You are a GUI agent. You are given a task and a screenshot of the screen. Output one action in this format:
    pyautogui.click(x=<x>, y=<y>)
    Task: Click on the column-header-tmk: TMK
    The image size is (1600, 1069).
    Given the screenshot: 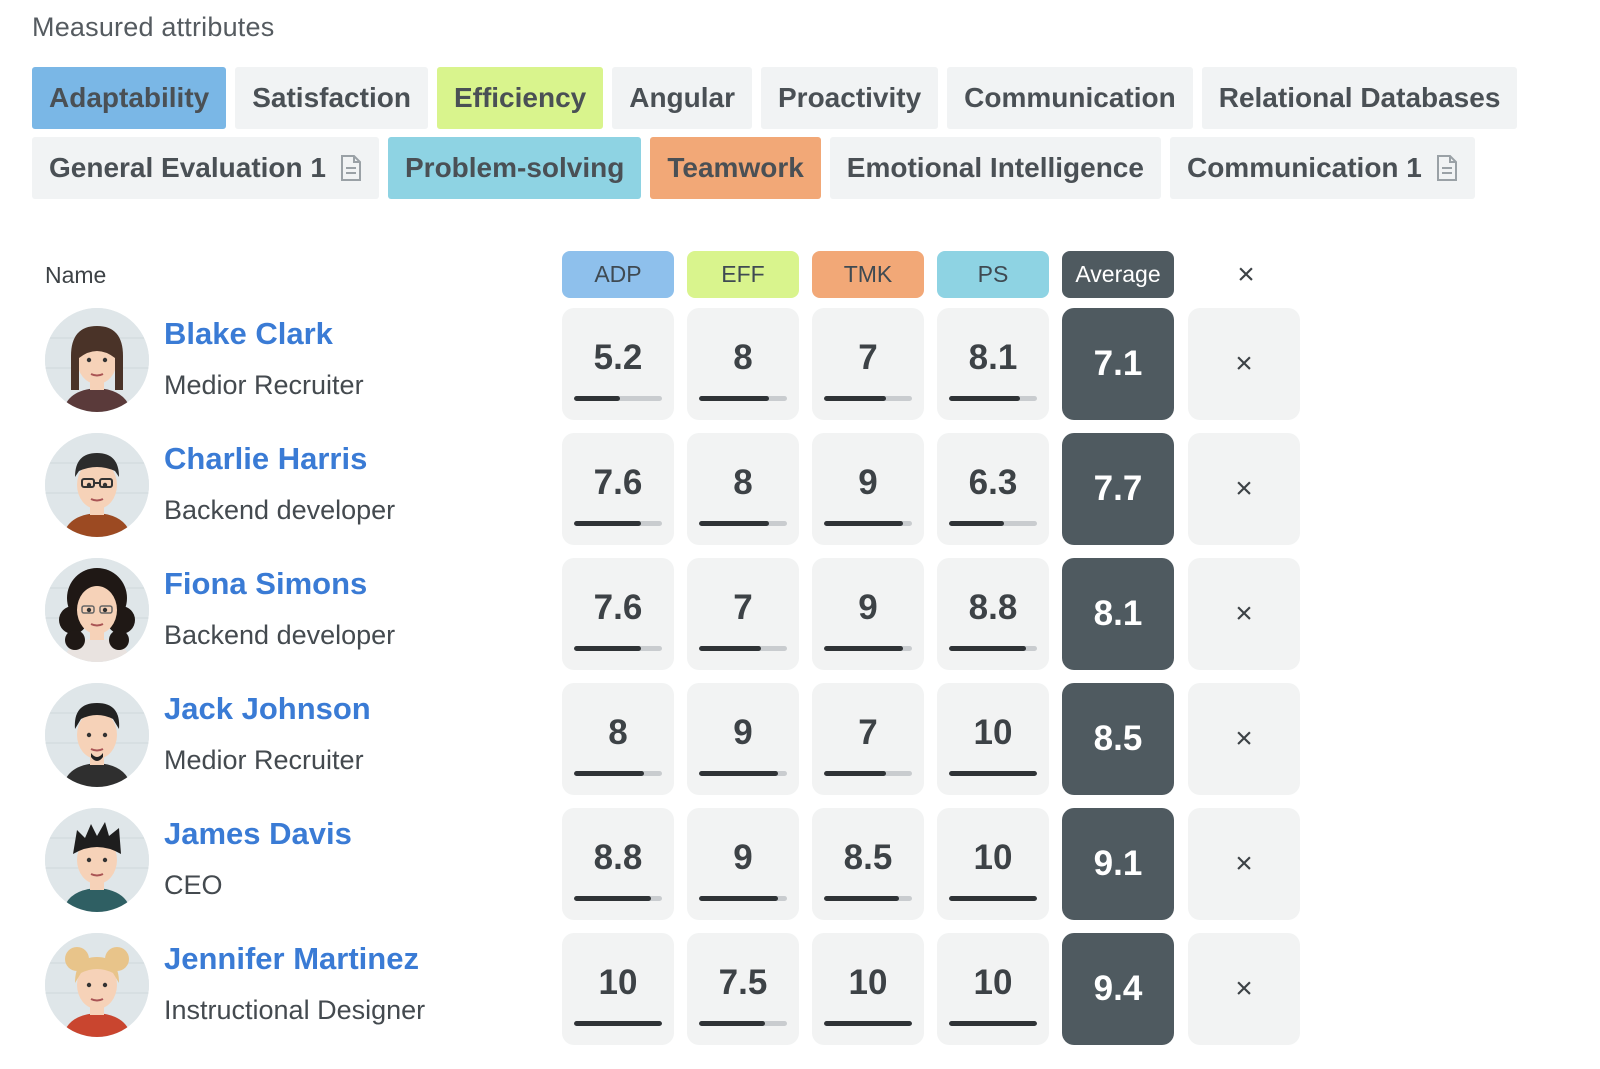 What is the action you would take?
    pyautogui.click(x=868, y=274)
    